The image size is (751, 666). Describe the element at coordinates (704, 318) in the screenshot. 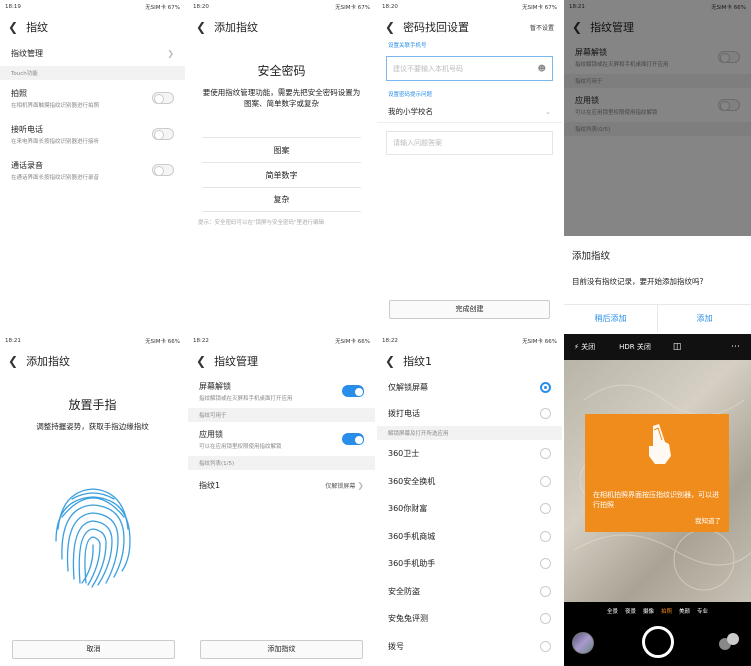

I see `add-button: 添加` at that location.